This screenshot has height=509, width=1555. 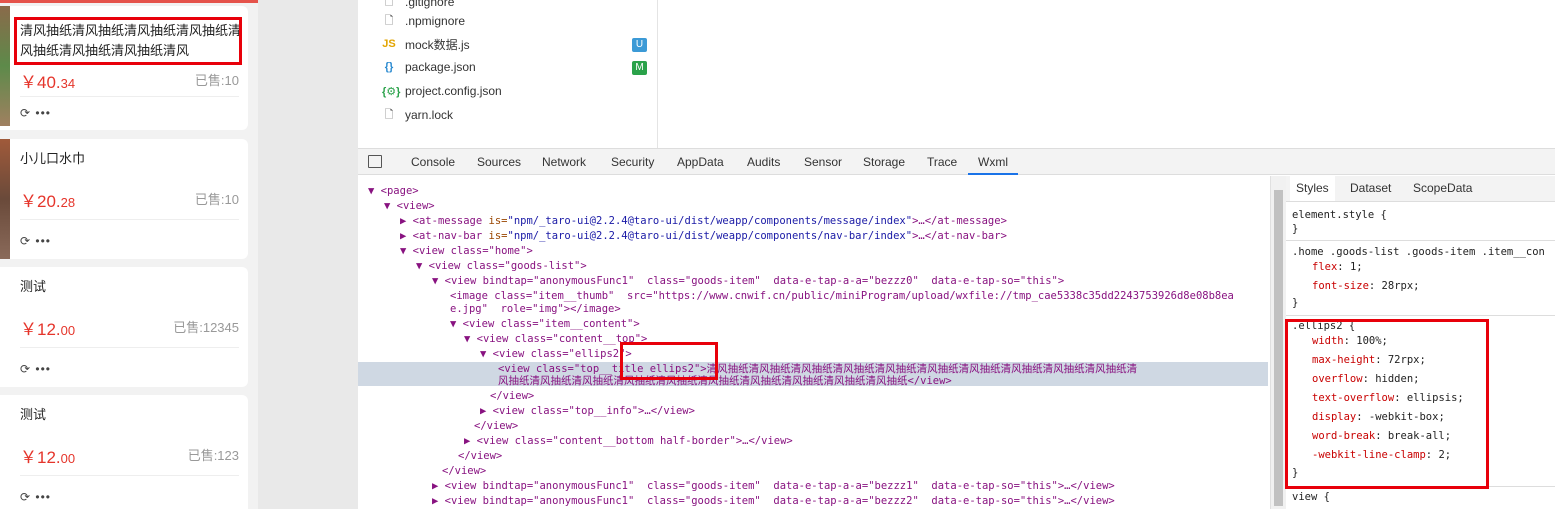 I want to click on tab-dataset: Dataset, so click(x=1370, y=188).